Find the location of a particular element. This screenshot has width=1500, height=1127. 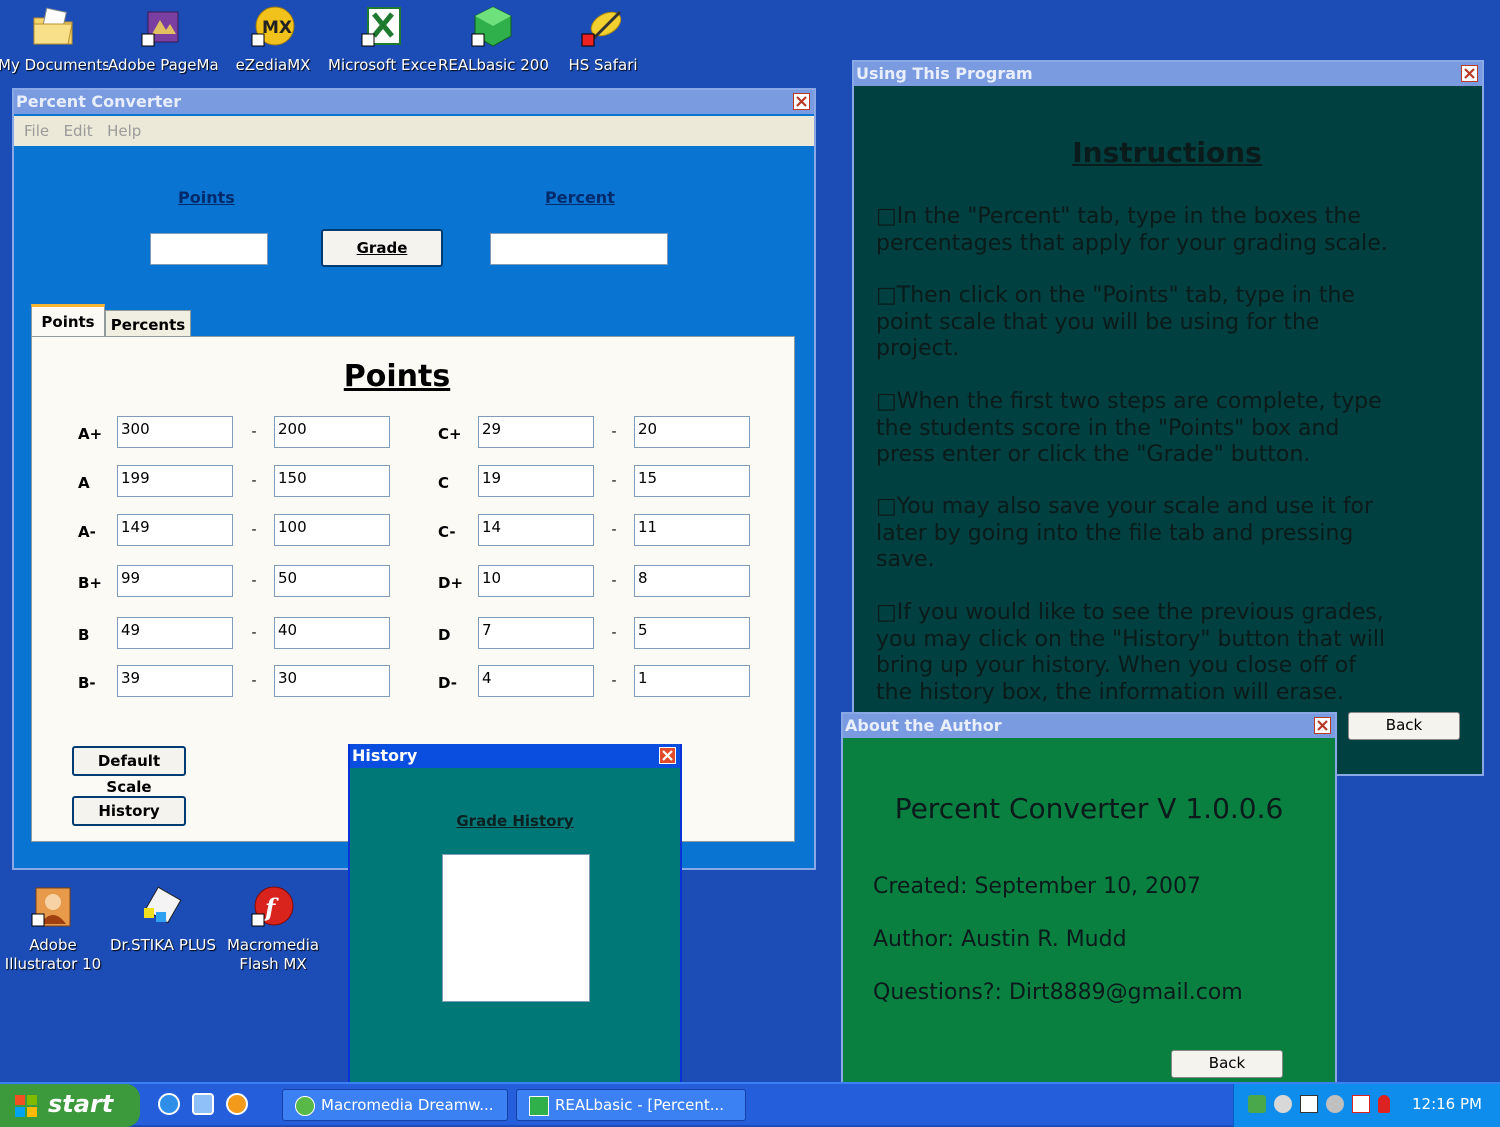

desktop-icon-realbasic: REALbasic 2007 is located at coordinates (493, 40).